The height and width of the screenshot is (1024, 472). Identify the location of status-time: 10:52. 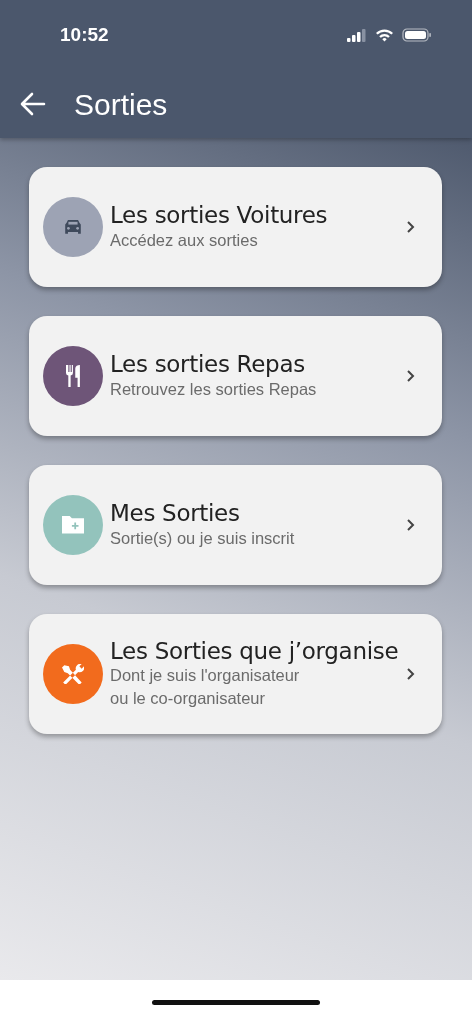
(84, 34).